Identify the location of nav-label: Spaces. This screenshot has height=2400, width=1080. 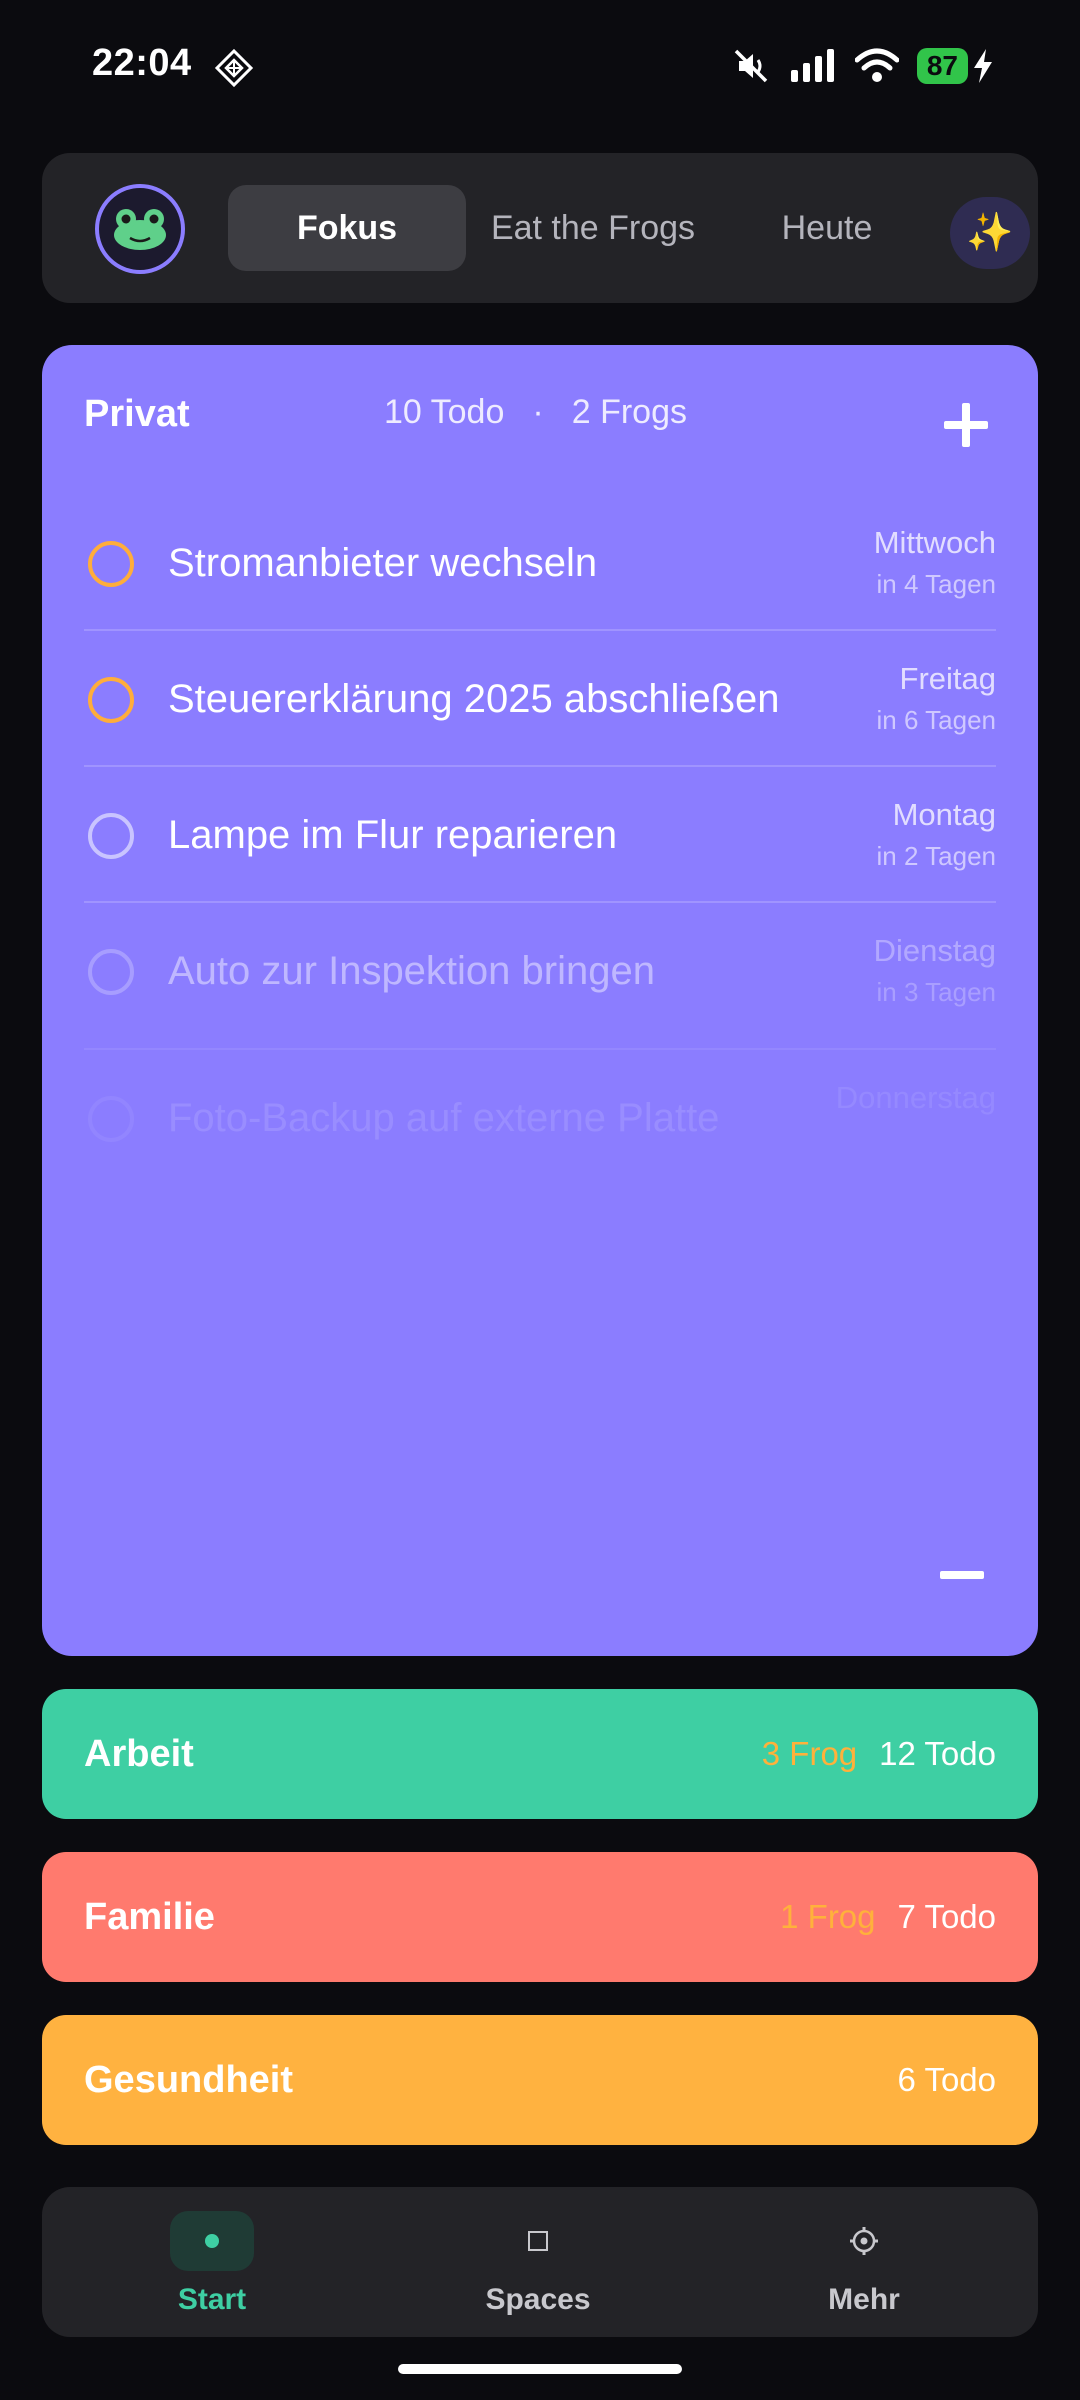
(538, 2299).